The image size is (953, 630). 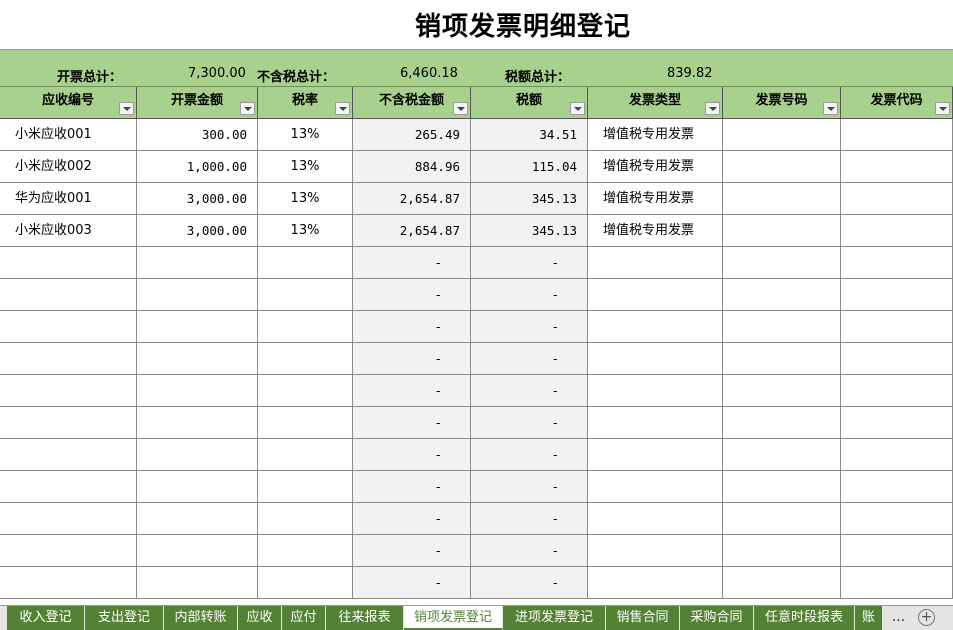 What do you see at coordinates (529, 166) in the screenshot?
I see `table-cell-tax: 115.04` at bounding box center [529, 166].